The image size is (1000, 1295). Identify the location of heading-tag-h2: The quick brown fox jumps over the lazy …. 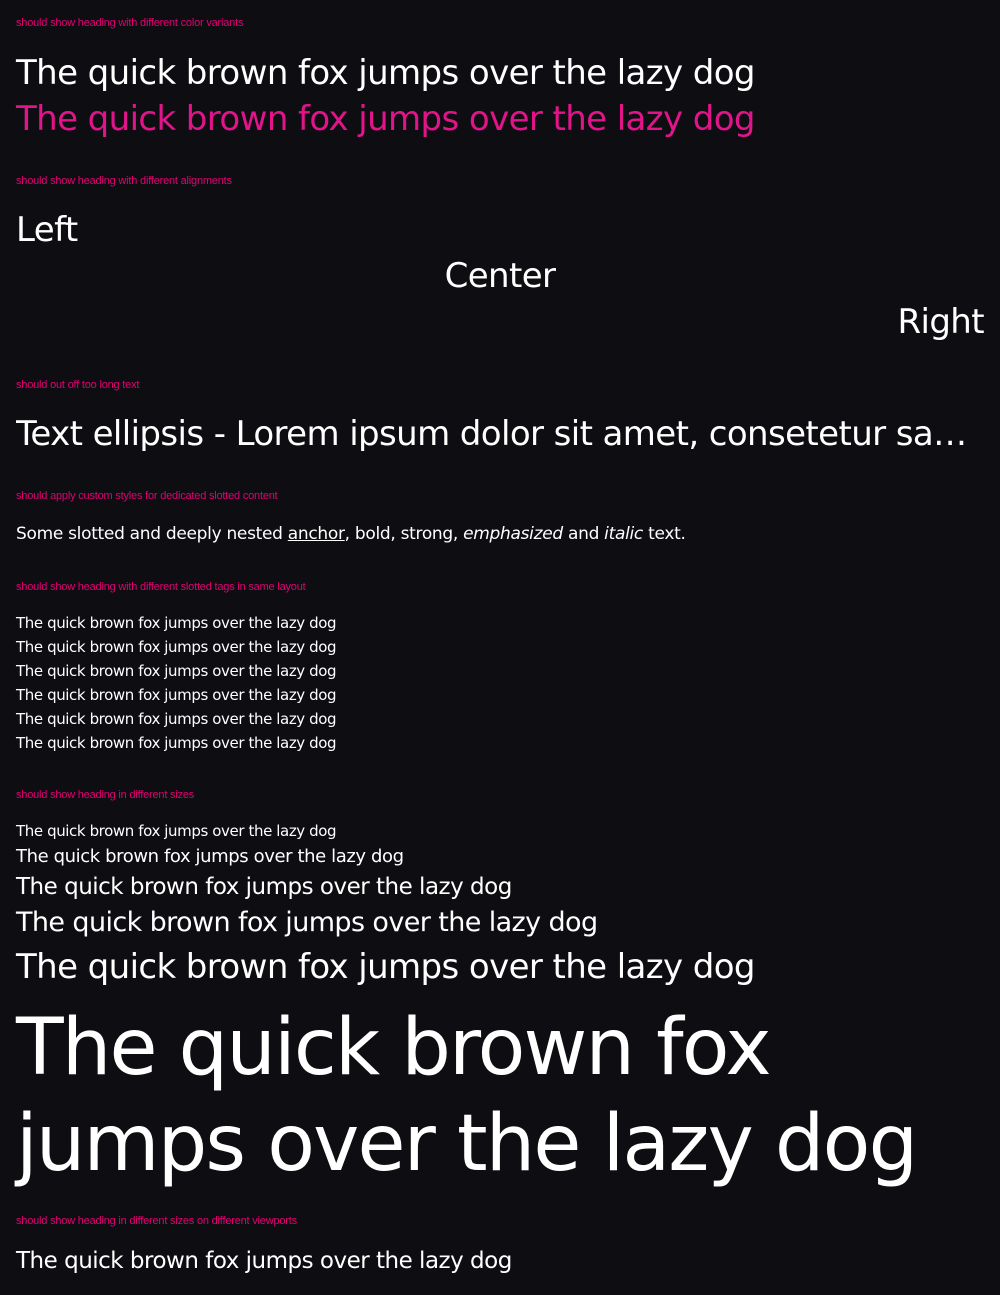
(176, 647).